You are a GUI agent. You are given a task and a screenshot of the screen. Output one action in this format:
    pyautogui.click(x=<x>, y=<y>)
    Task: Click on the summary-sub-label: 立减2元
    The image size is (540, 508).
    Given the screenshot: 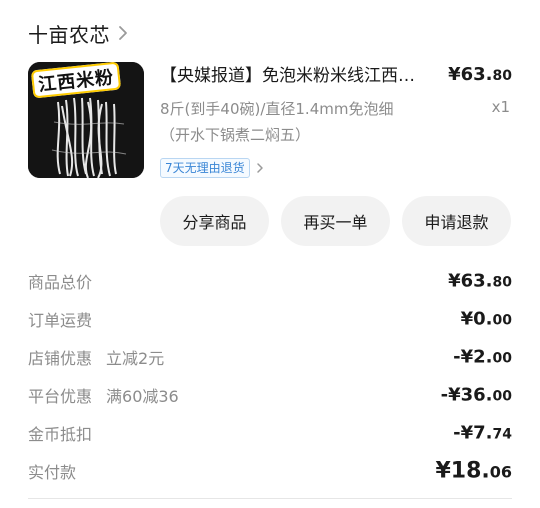 What is the action you would take?
    pyautogui.click(x=135, y=358)
    